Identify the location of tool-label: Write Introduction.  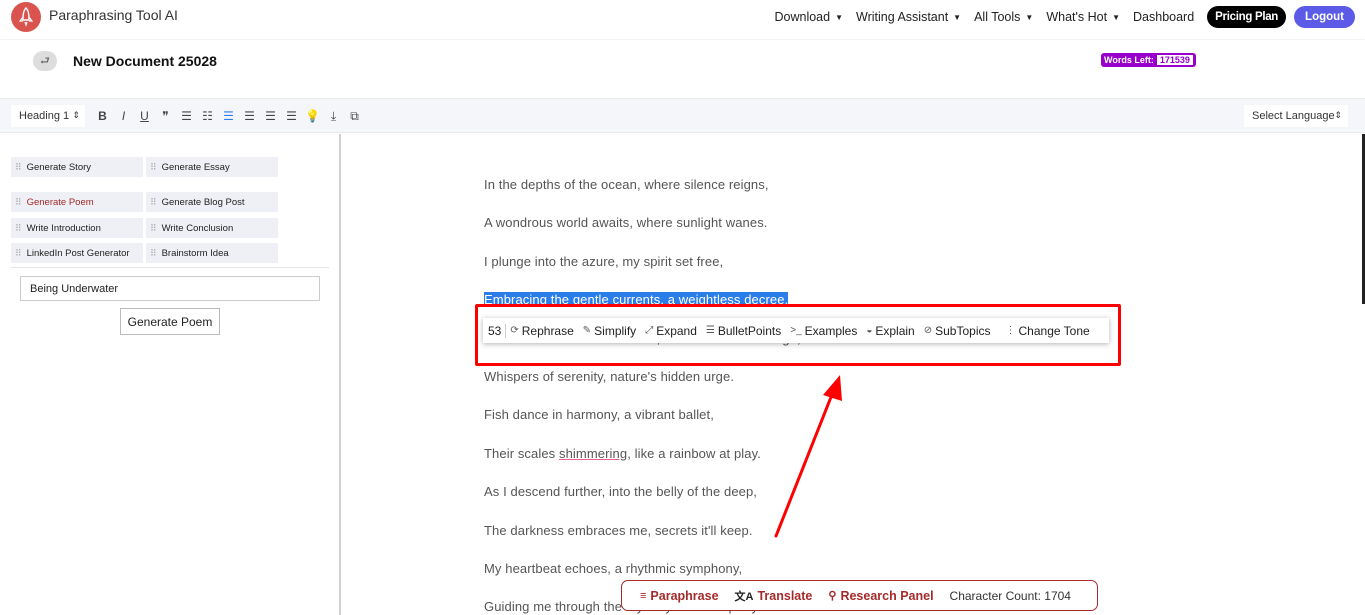
(63, 228).